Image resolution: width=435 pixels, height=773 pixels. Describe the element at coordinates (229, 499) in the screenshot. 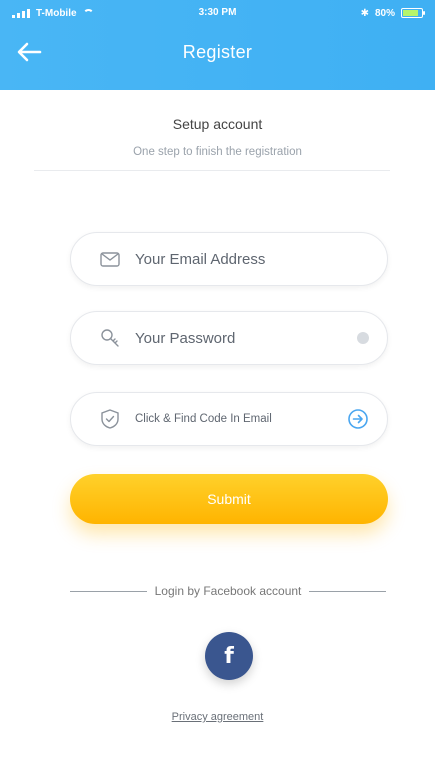

I see `submit-button: Submit` at that location.